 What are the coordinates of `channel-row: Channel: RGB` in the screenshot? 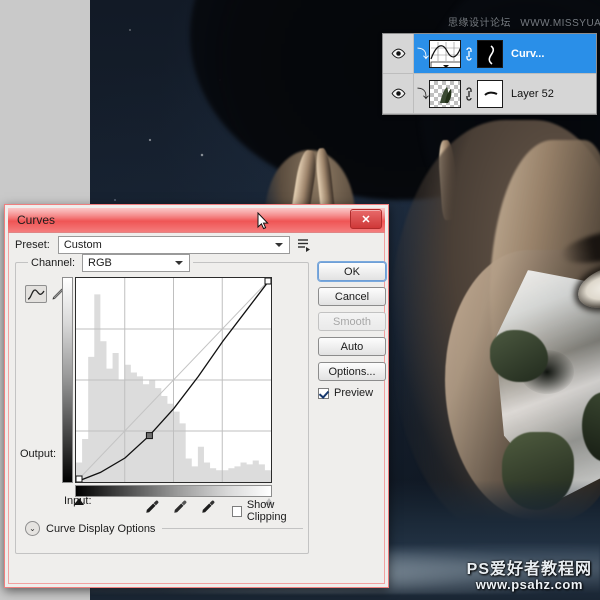 It's located at (111, 263).